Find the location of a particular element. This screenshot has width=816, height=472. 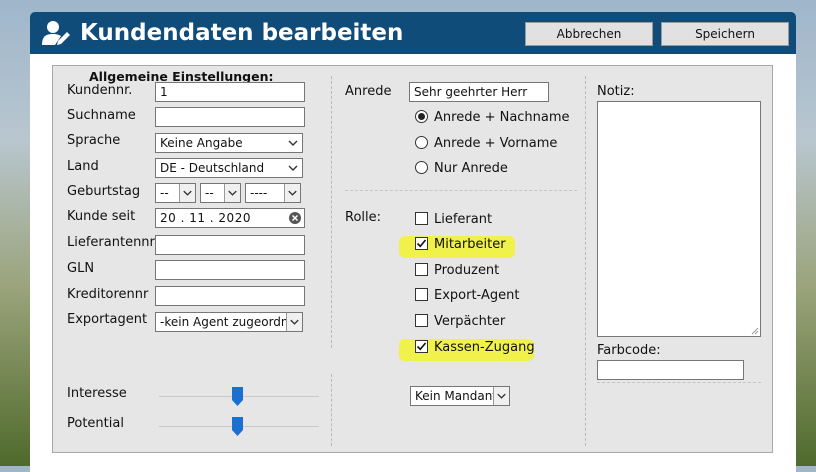

country-select-value: DE - Deutschland is located at coordinates (212, 168).